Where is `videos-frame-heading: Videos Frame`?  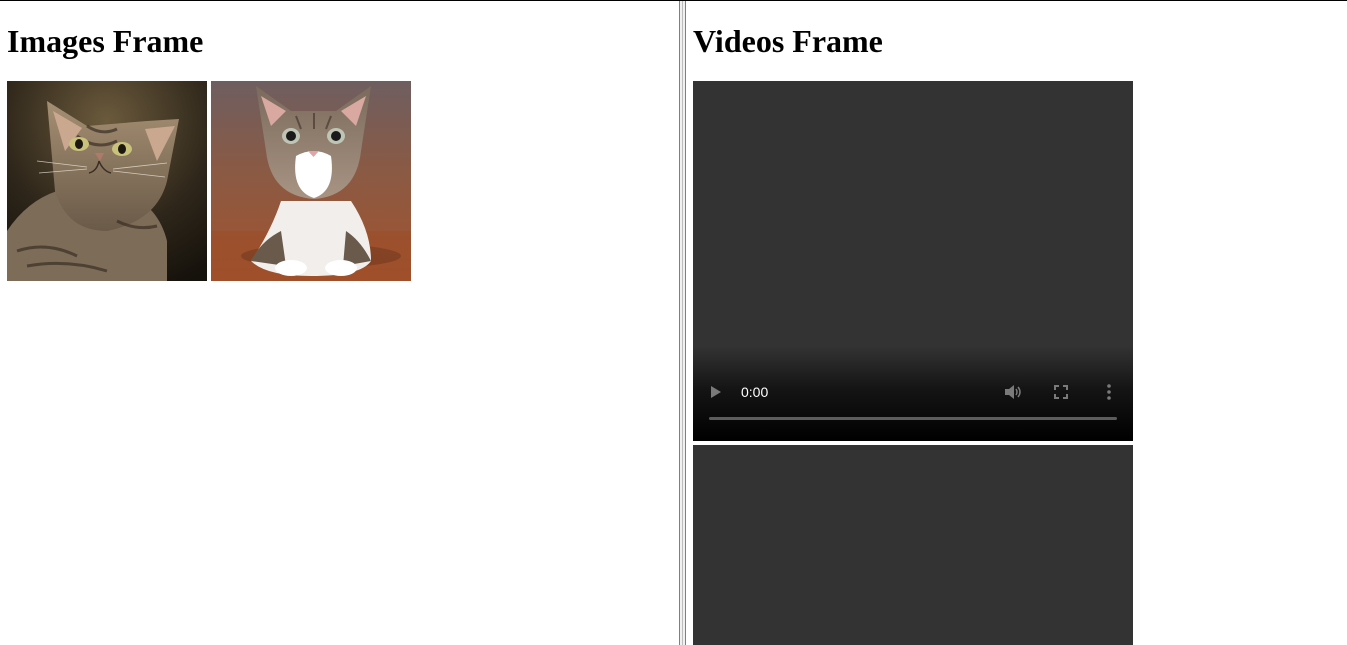 videos-frame-heading: Videos Frame is located at coordinates (788, 41).